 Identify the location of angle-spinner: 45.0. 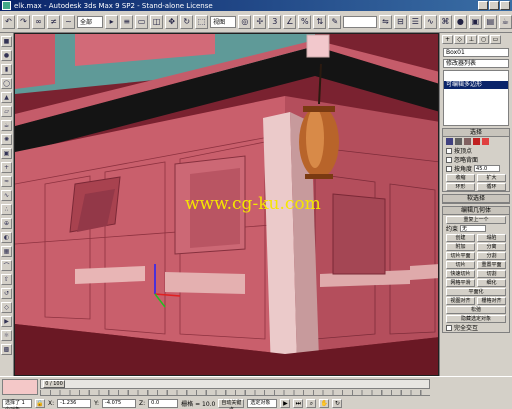
(487, 168).